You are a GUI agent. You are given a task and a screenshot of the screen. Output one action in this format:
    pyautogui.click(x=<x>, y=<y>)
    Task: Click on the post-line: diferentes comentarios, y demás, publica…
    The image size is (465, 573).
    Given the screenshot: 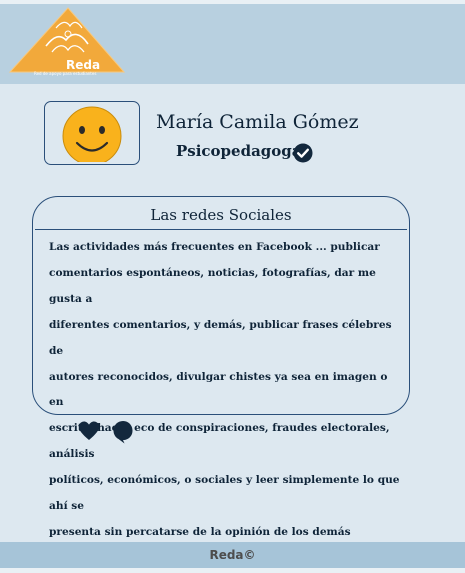 What is the action you would take?
    pyautogui.click(x=220, y=337)
    